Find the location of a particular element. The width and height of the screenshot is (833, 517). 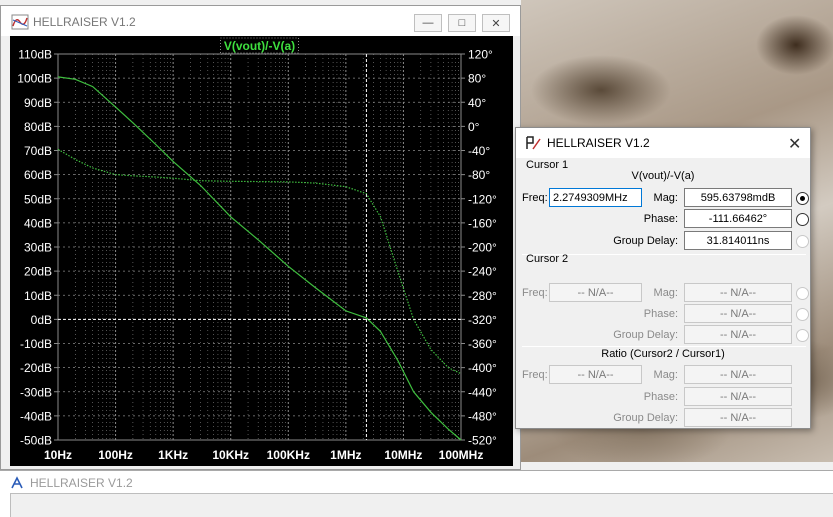

secondary-window-title: HELLRAISER V1.2 is located at coordinates (81, 483).